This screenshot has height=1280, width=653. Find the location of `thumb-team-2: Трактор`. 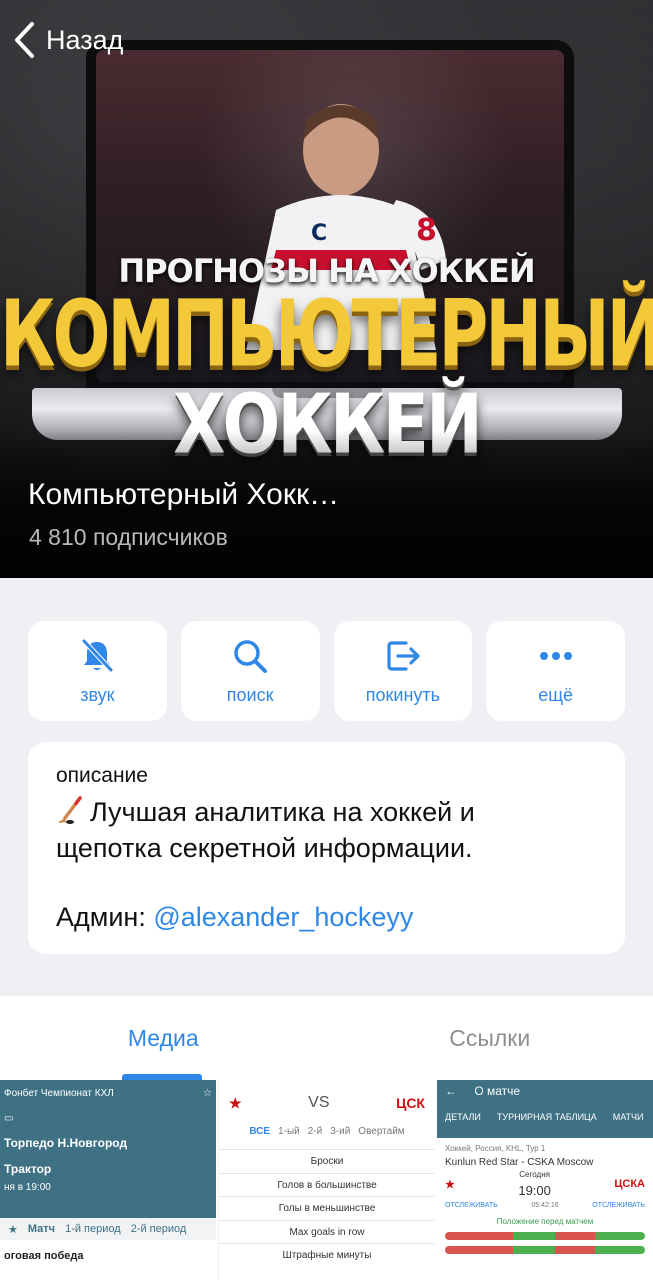

thumb-team-2: Трактор is located at coordinates (28, 1169).